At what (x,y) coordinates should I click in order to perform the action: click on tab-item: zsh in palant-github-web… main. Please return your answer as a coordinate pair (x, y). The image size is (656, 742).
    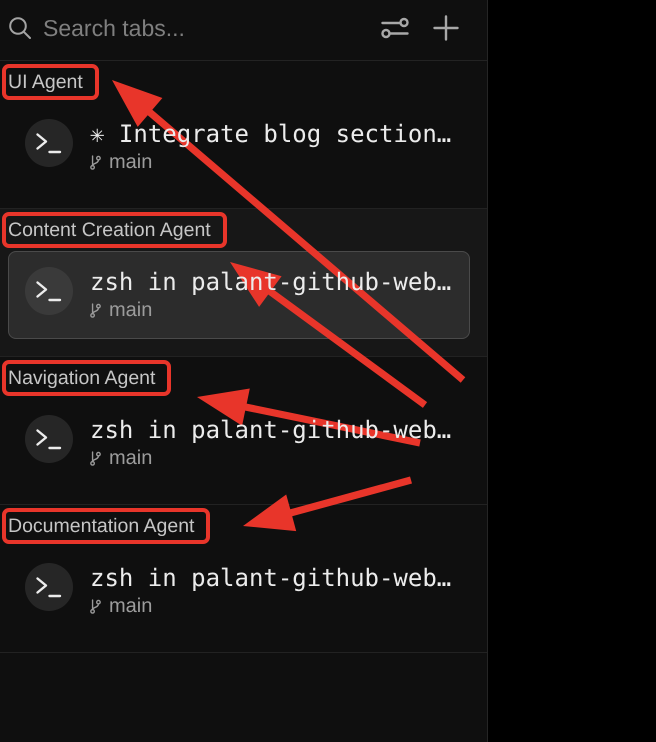
    Looking at the image, I should click on (239, 591).